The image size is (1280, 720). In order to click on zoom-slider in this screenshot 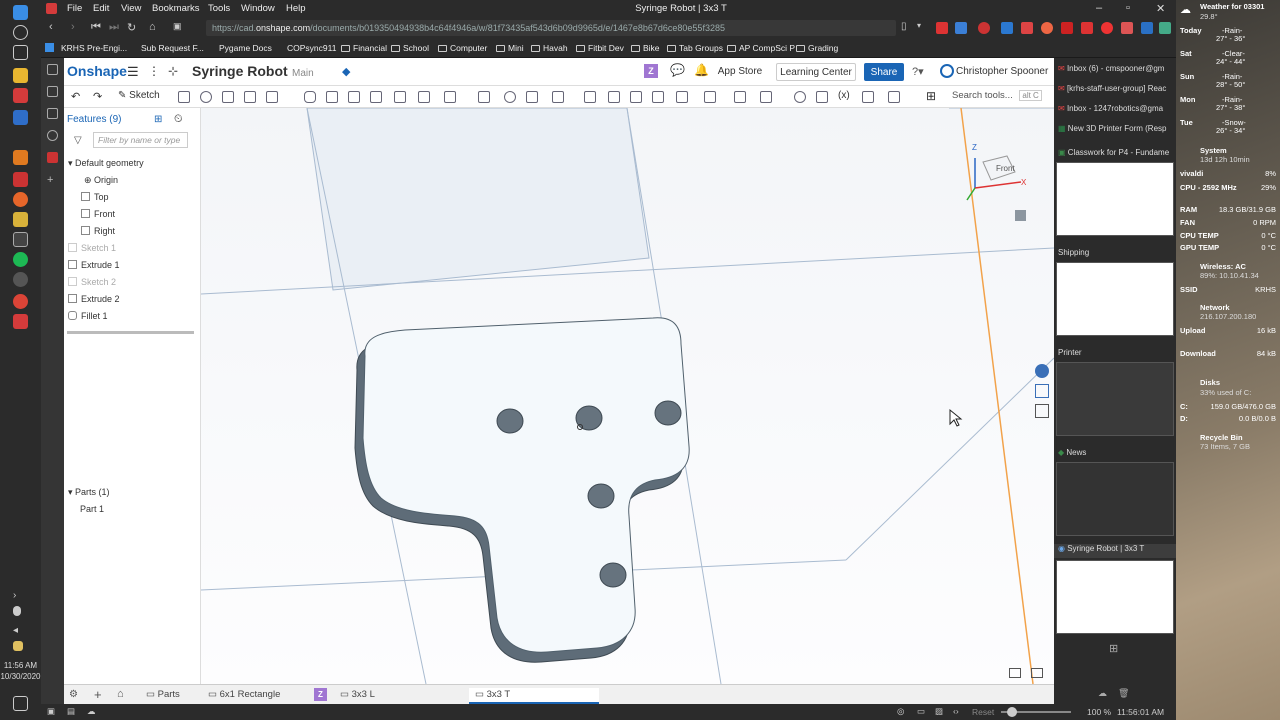, I will do `click(1036, 712)`.